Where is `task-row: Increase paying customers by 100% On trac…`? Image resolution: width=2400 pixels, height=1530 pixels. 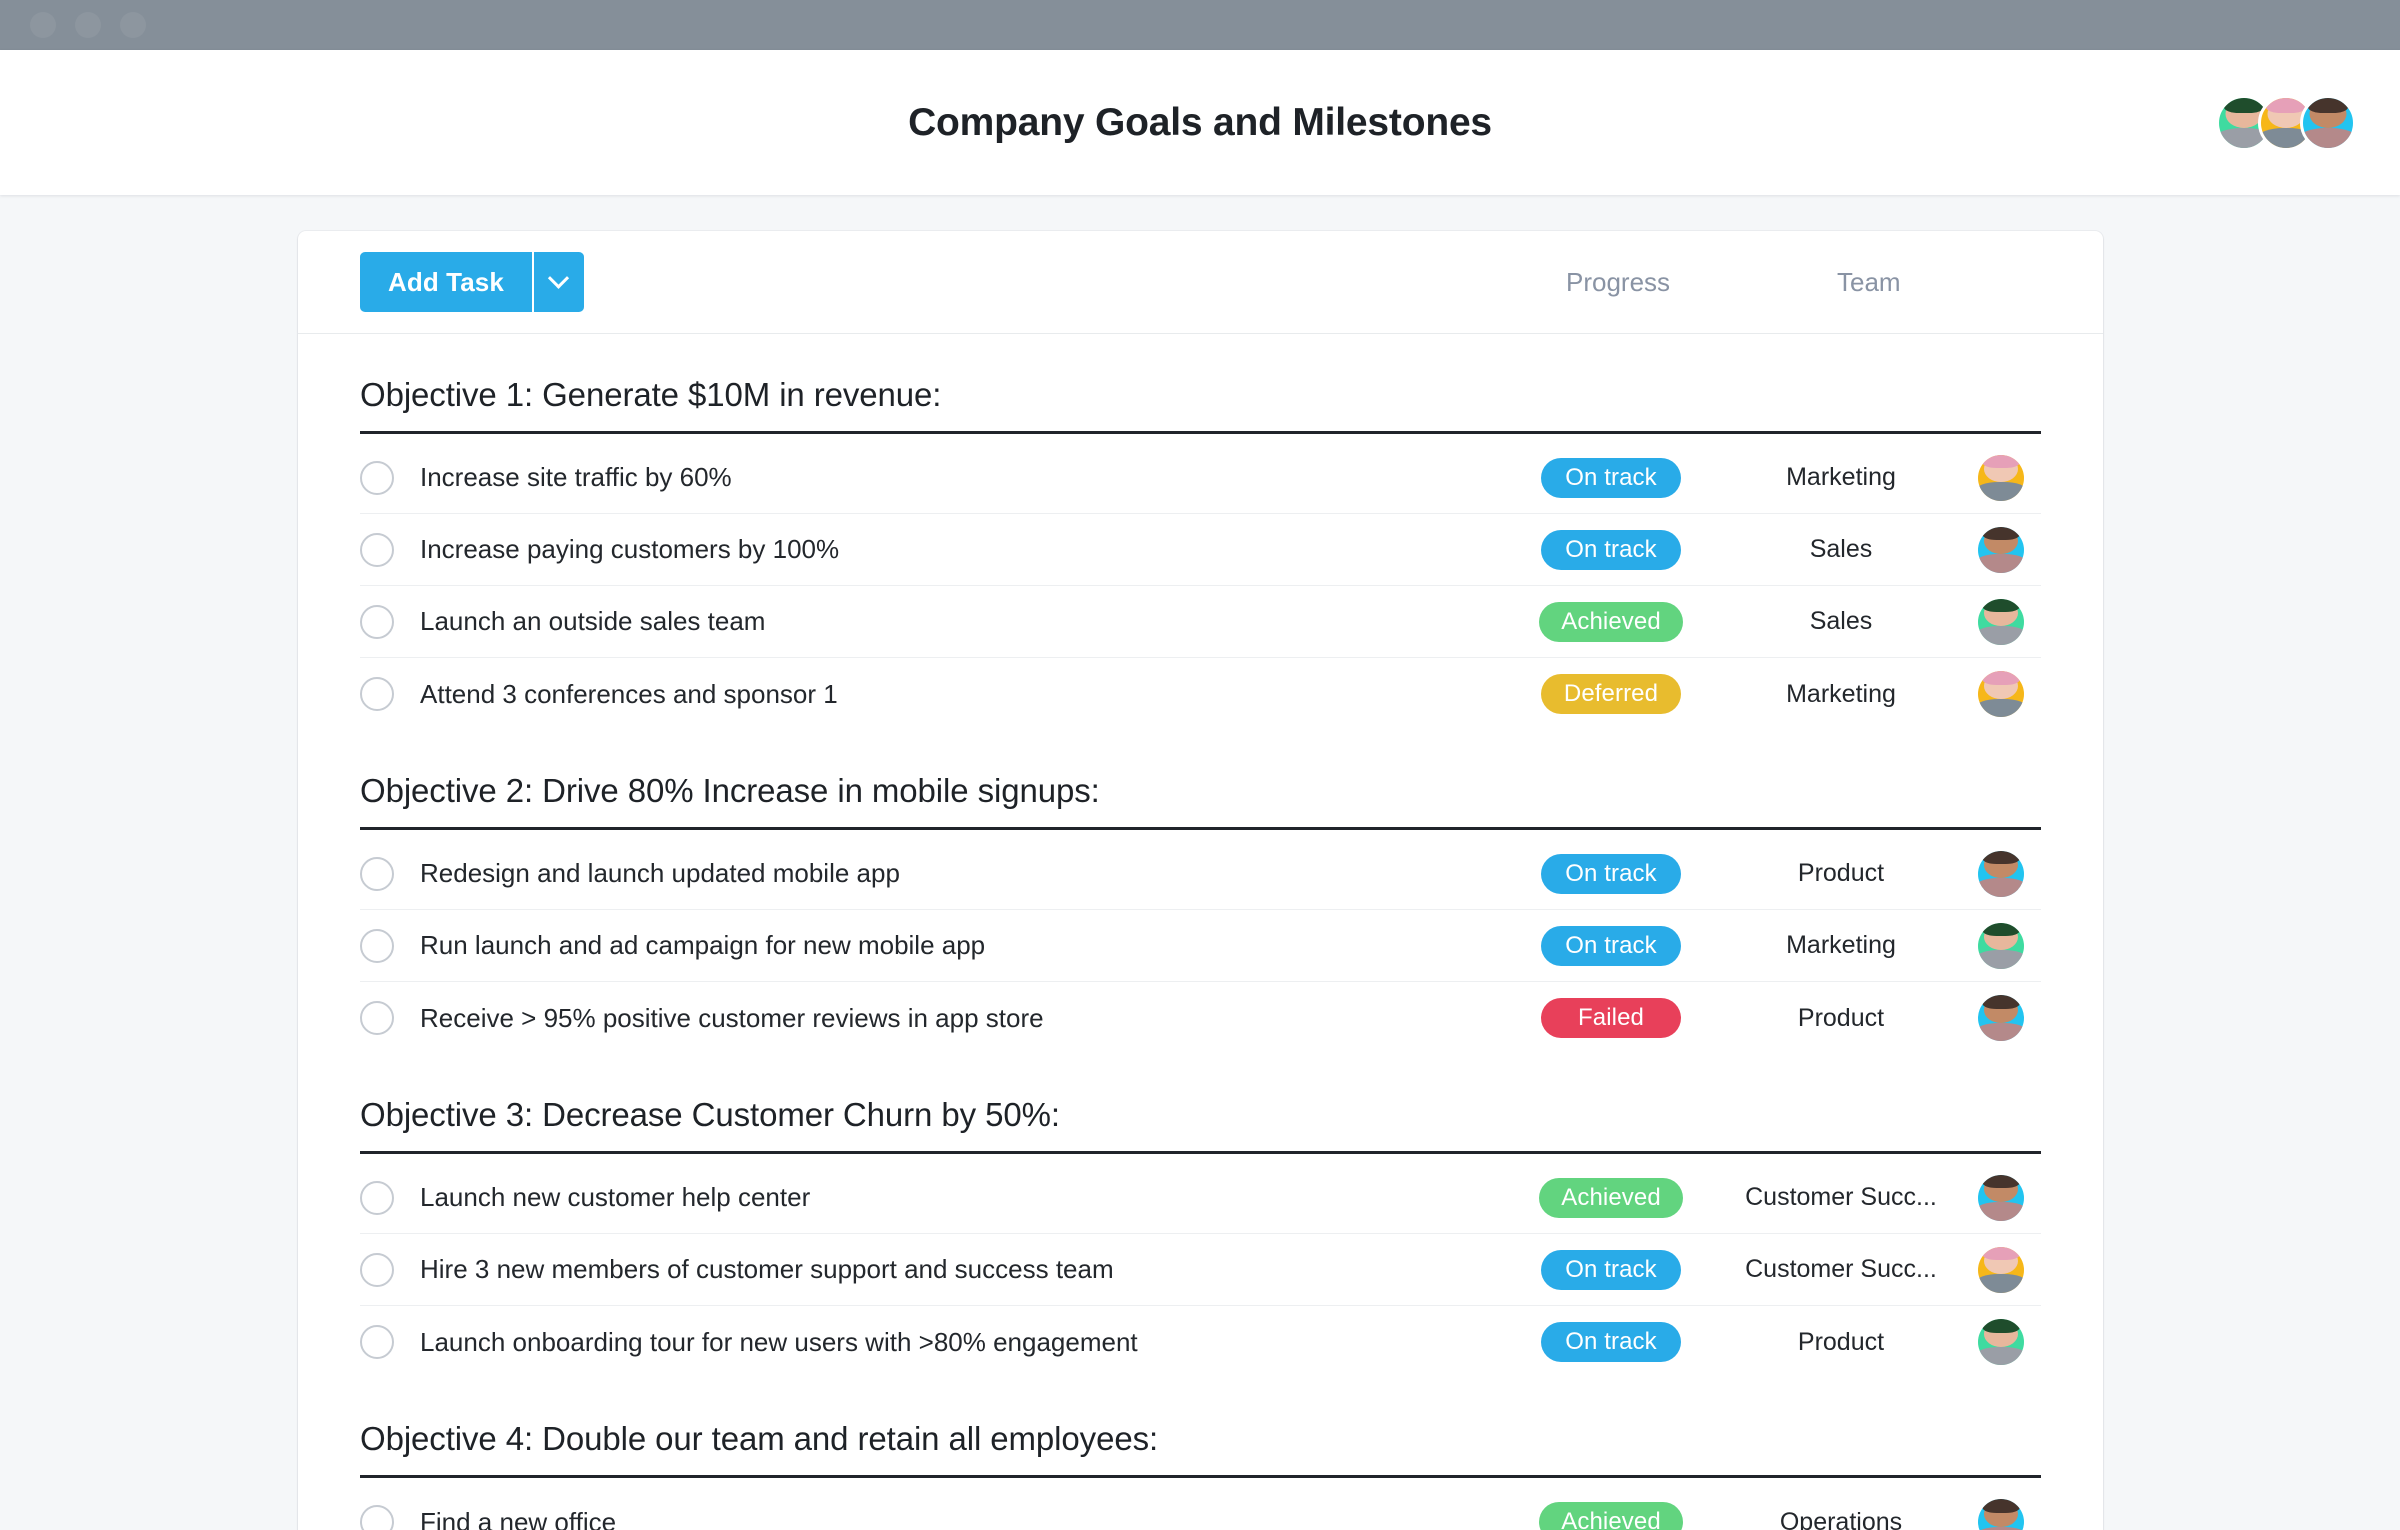
task-row: Increase paying customers by 100% On trac… is located at coordinates (1200, 550).